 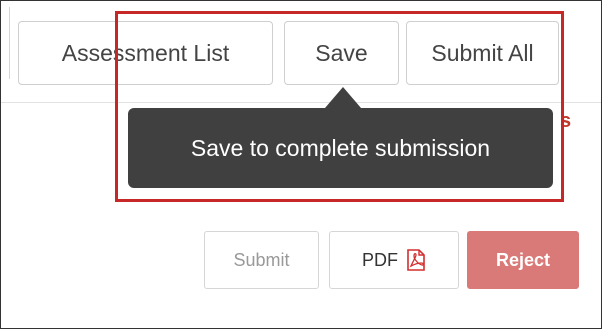 I want to click on reject-button: Reject, so click(x=523, y=260).